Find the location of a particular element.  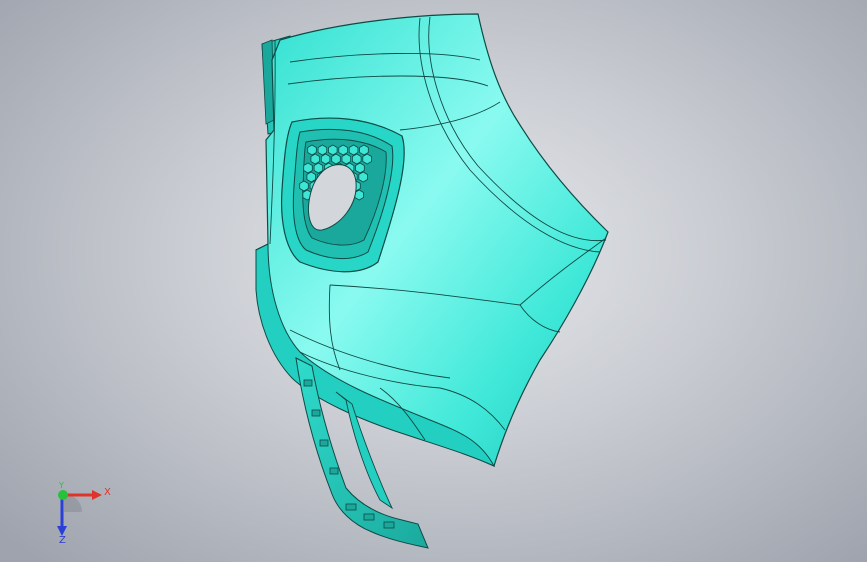

x-axis-label: X is located at coordinates (107, 492).